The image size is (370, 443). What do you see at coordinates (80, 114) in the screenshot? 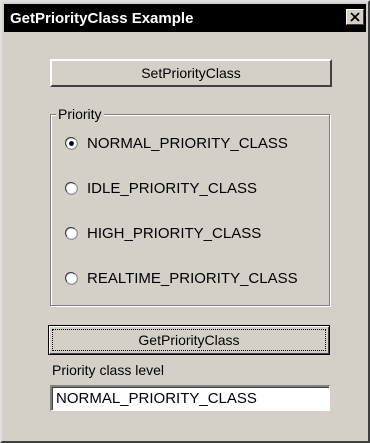
I see `priority-group-legend: Priority` at bounding box center [80, 114].